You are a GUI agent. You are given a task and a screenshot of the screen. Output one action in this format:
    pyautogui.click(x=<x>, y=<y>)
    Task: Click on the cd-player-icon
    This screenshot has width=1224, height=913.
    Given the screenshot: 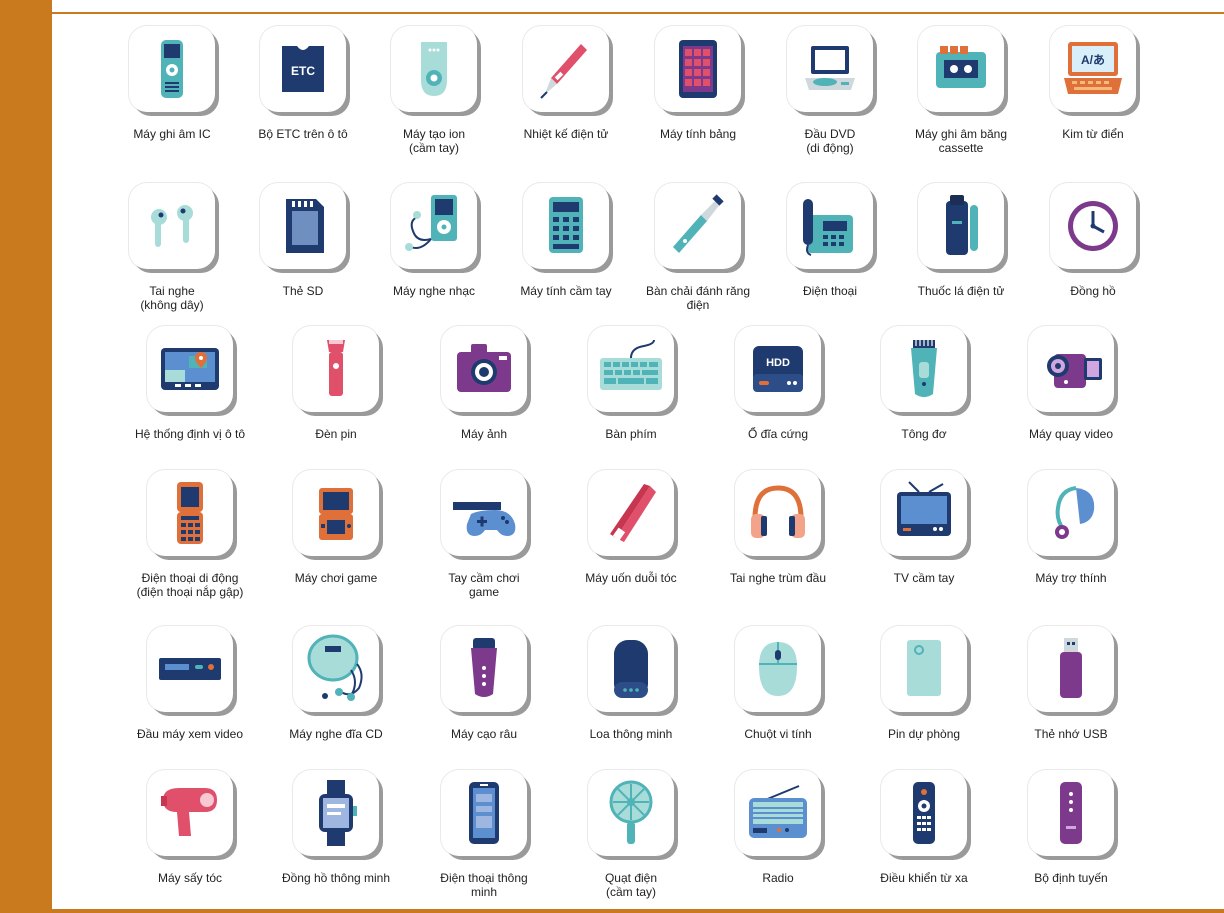 What is the action you would take?
    pyautogui.click(x=336, y=669)
    